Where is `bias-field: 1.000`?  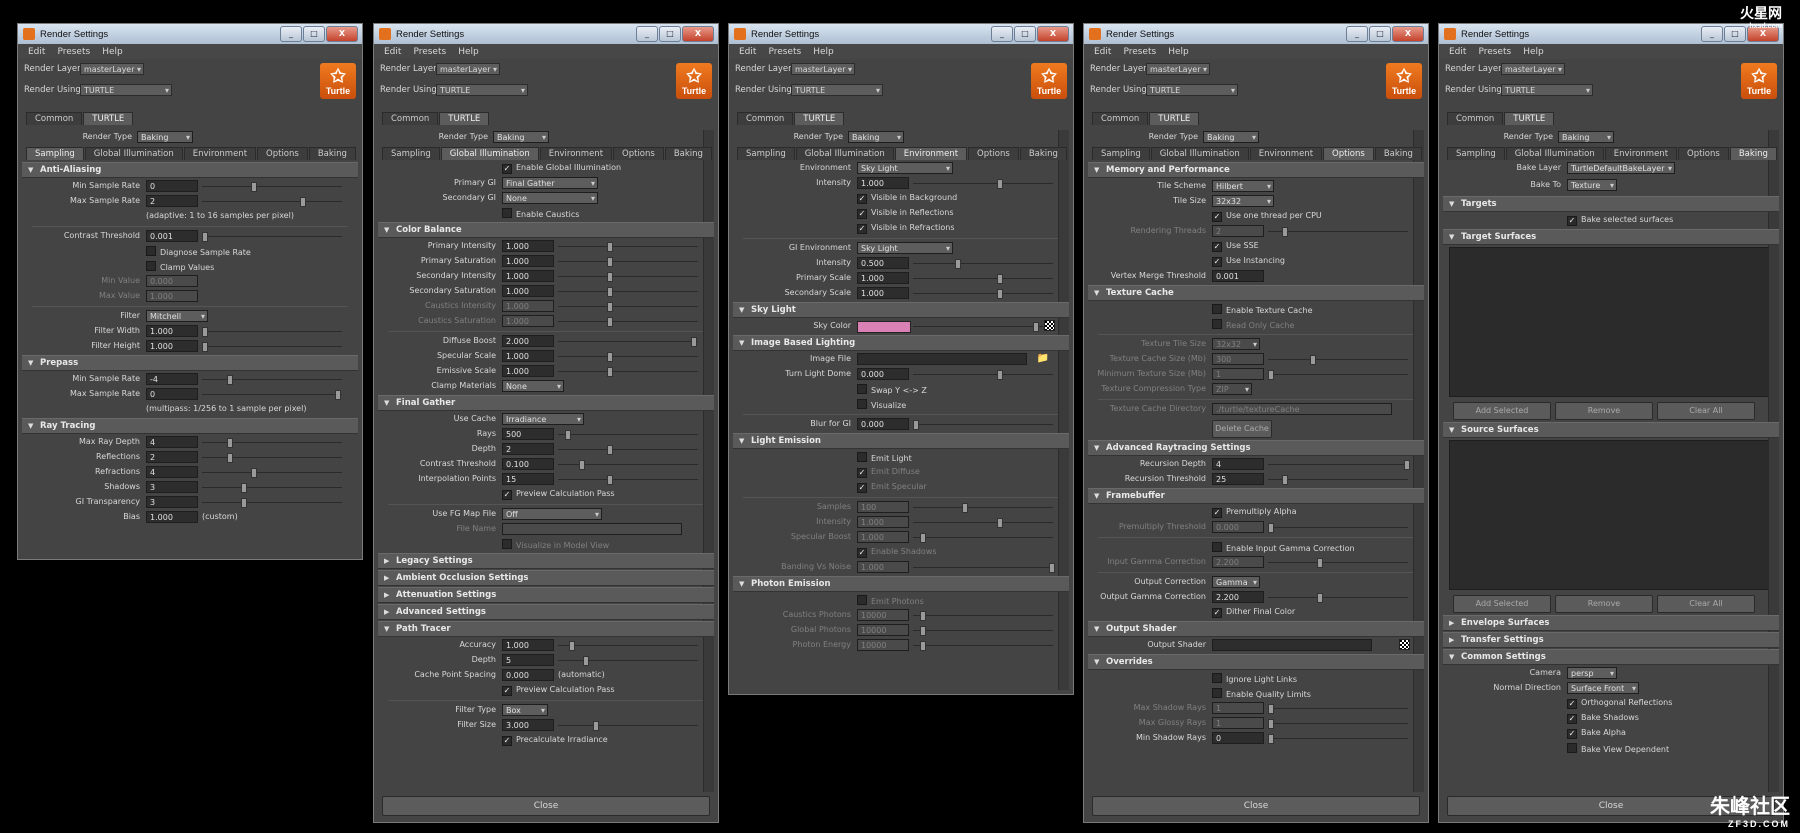
bias-field: 1.000 is located at coordinates (172, 517).